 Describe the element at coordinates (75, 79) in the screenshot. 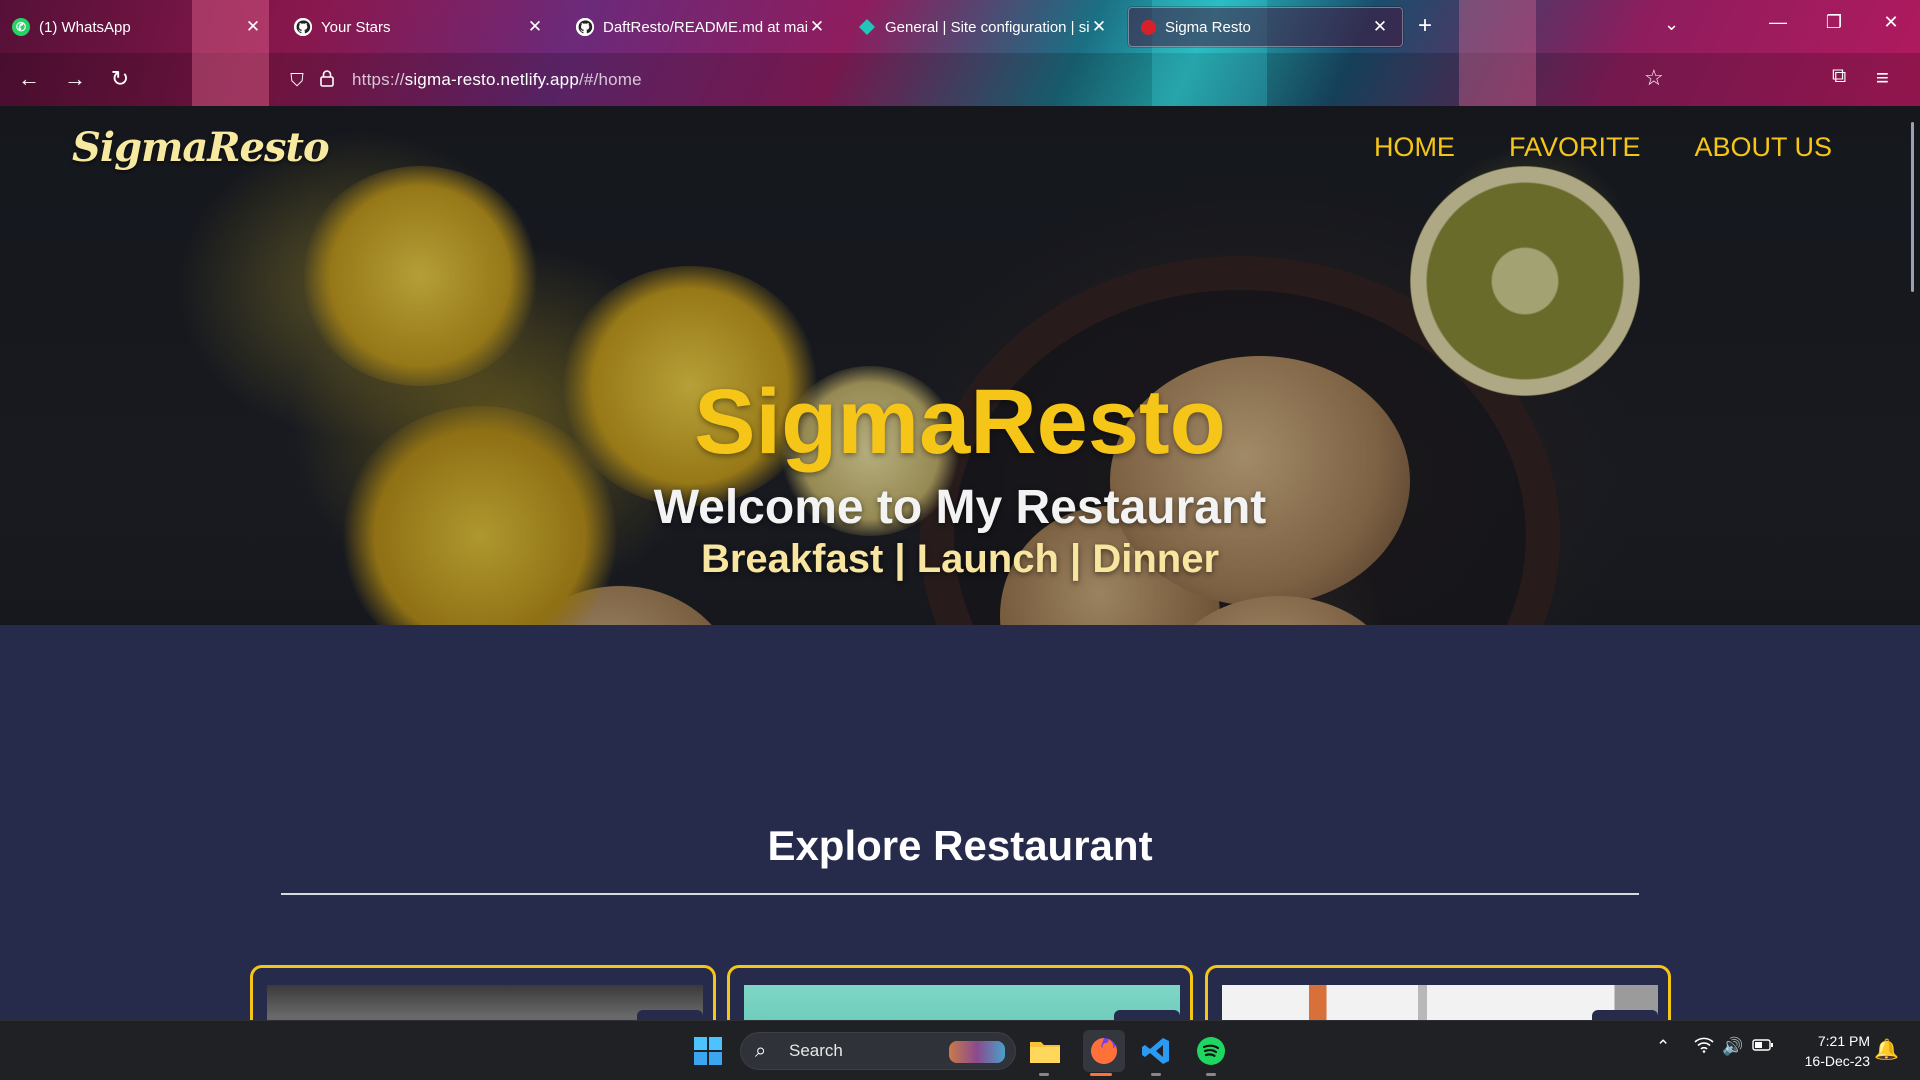

I see `forward-icon: →` at that location.